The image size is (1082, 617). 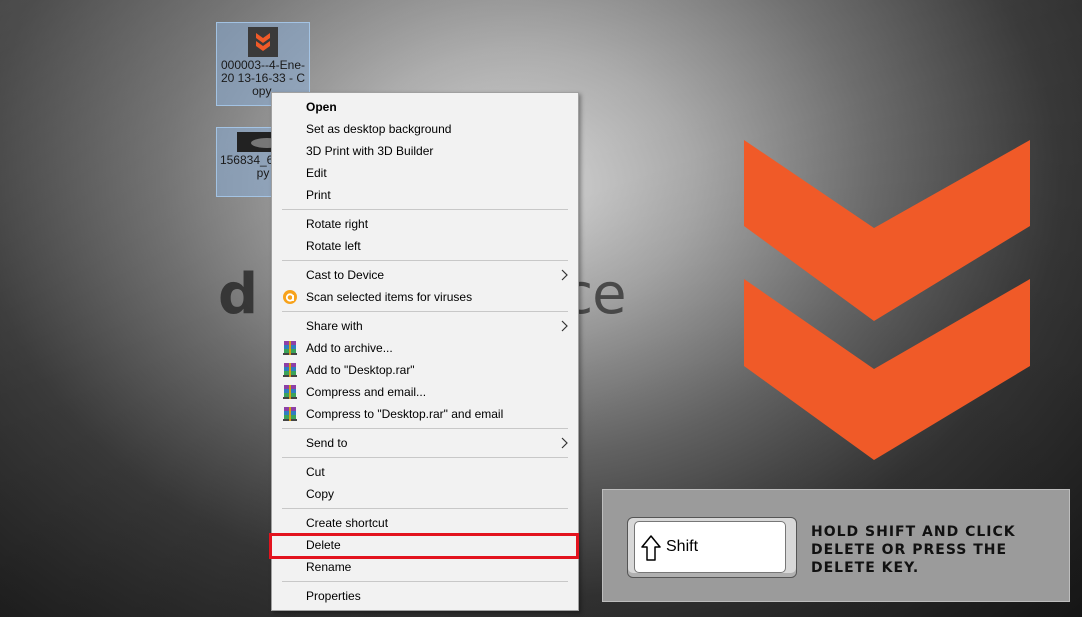 I want to click on menu-item-rotate-left: Rotate left, so click(x=425, y=246).